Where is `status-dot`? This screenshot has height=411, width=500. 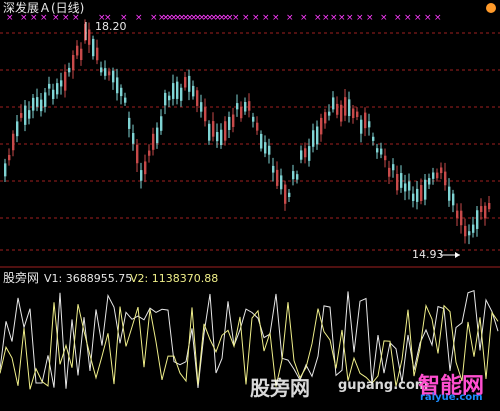
status-dot is located at coordinates (491, 8).